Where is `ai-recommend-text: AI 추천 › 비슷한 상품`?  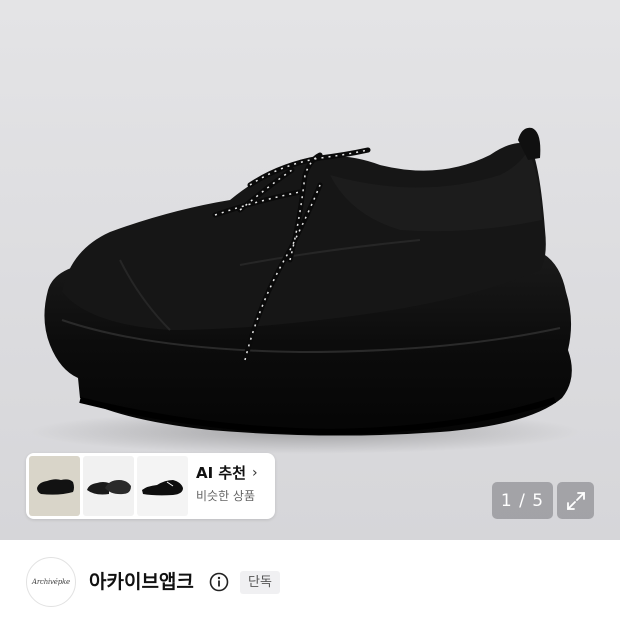 ai-recommend-text: AI 추천 › 비슷한 상품 is located at coordinates (234, 483).